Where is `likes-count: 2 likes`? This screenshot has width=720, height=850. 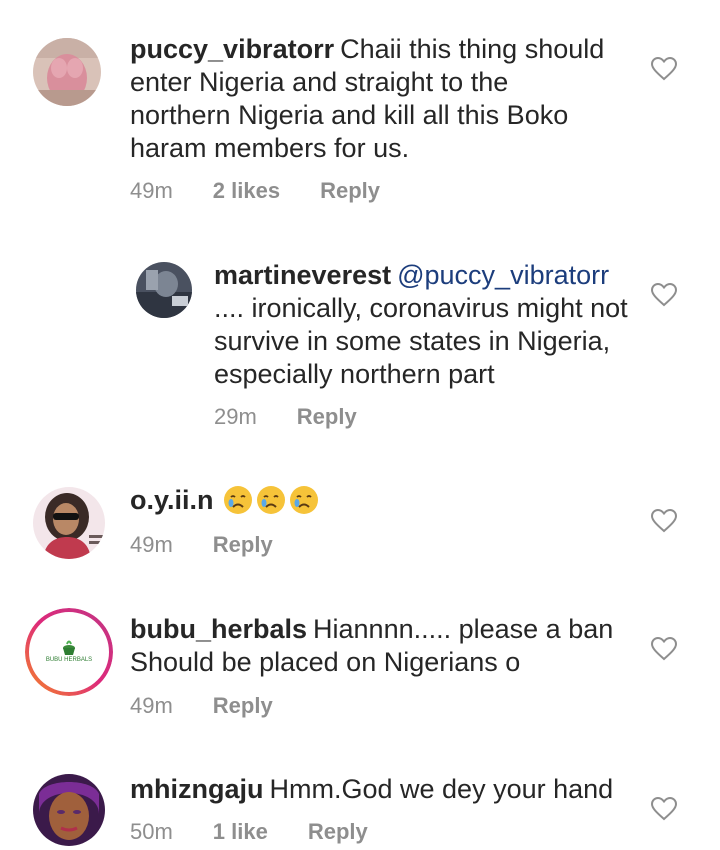 likes-count: 2 likes is located at coordinates (246, 191).